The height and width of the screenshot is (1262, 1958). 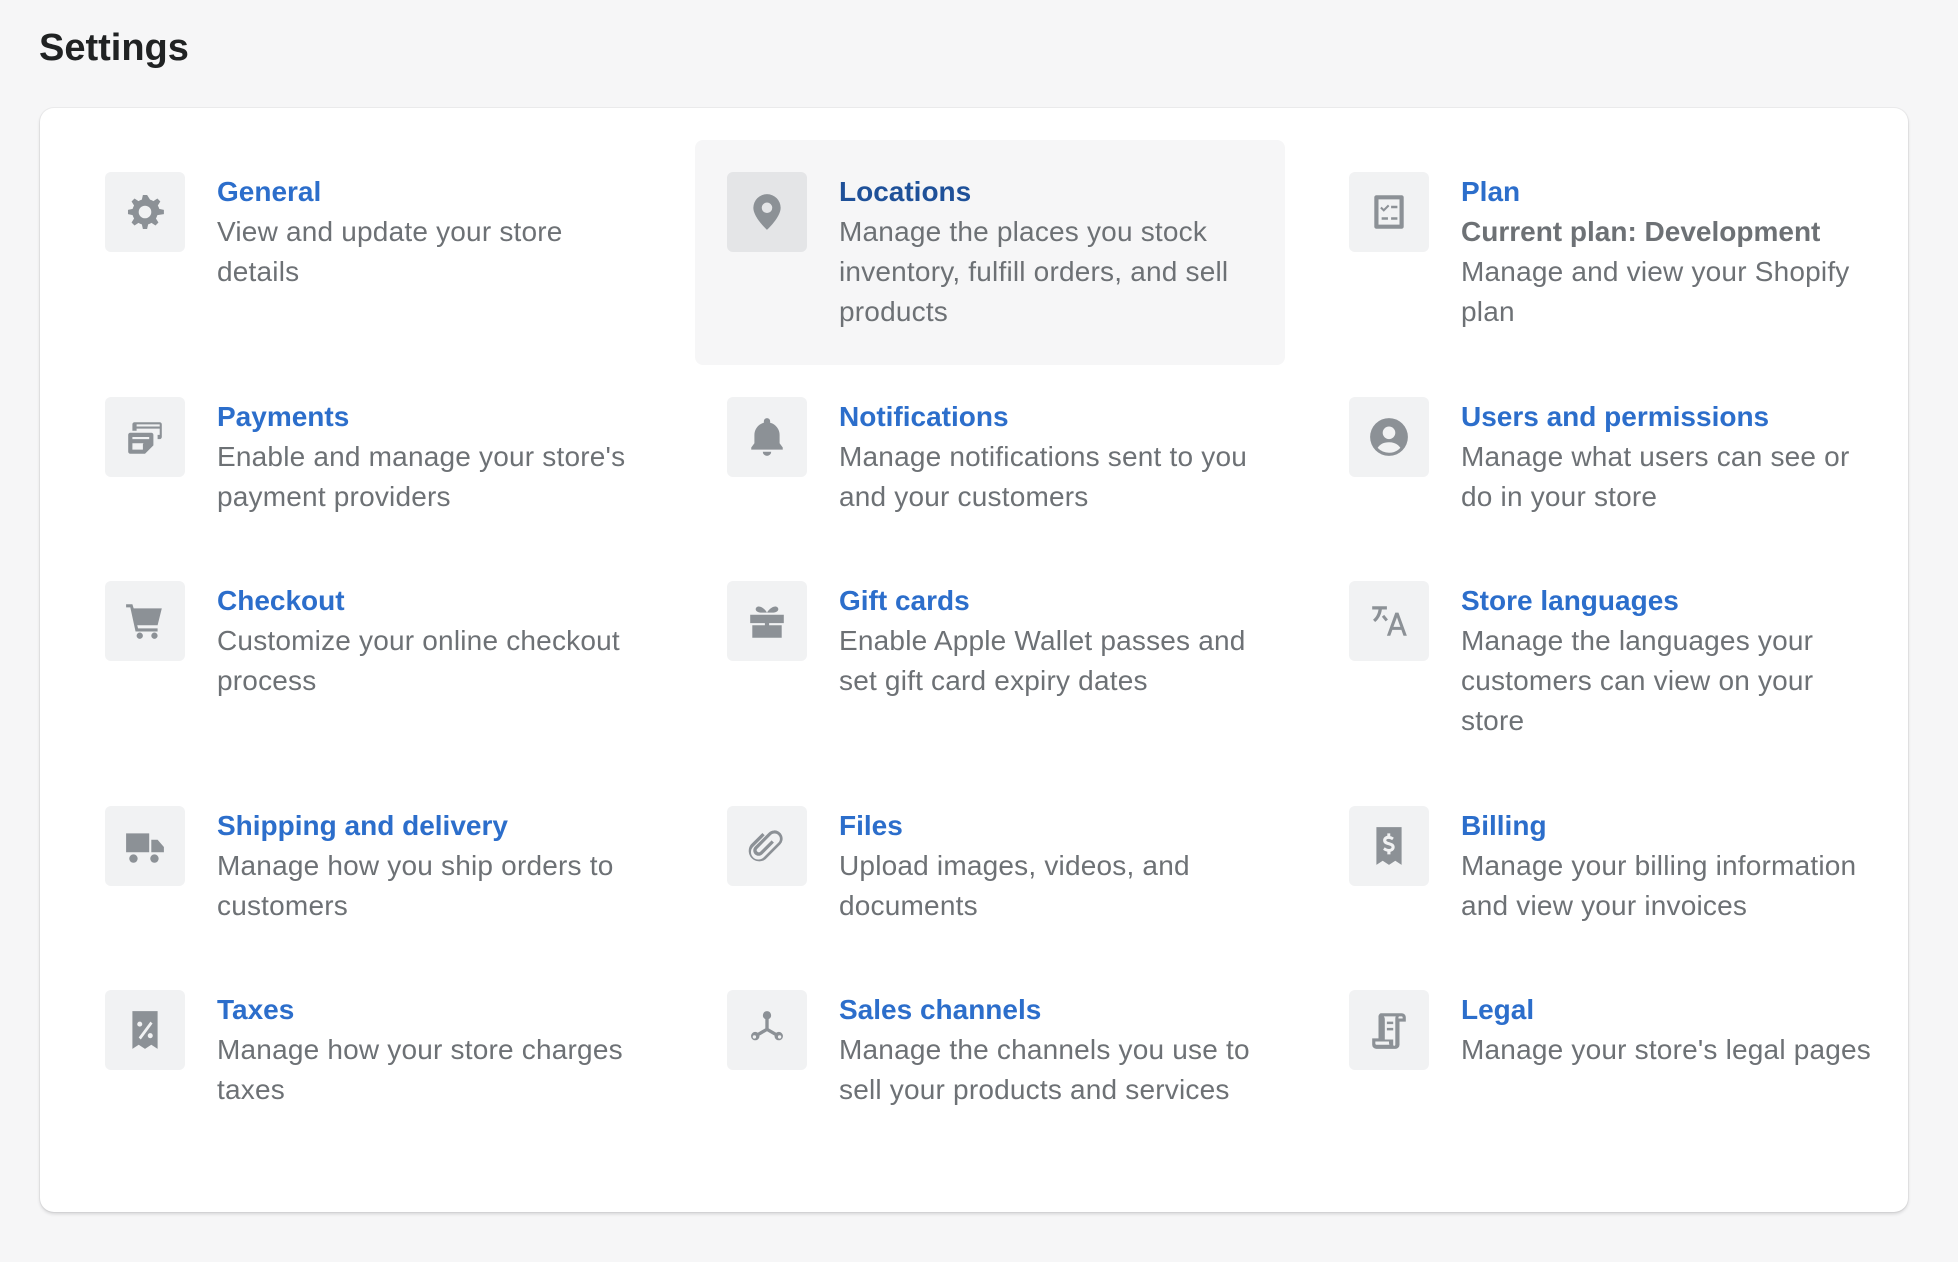 I want to click on settings-item-title: Files, so click(x=871, y=825).